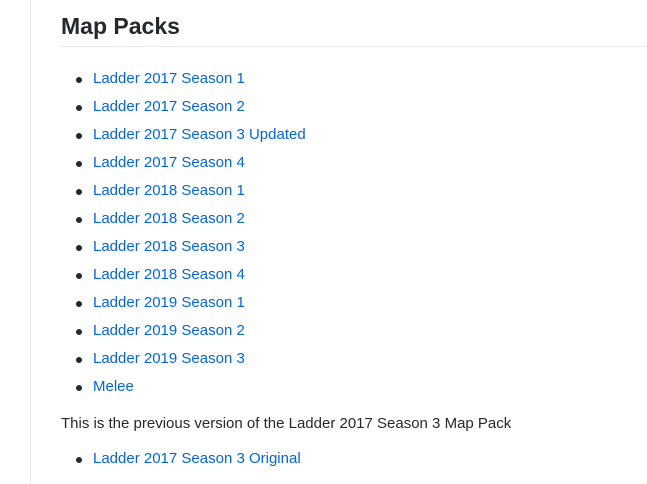 Image resolution: width=647 pixels, height=484 pixels. Describe the element at coordinates (169, 218) in the screenshot. I see `map-pack-link: Ladder 2018 Season 2` at that location.